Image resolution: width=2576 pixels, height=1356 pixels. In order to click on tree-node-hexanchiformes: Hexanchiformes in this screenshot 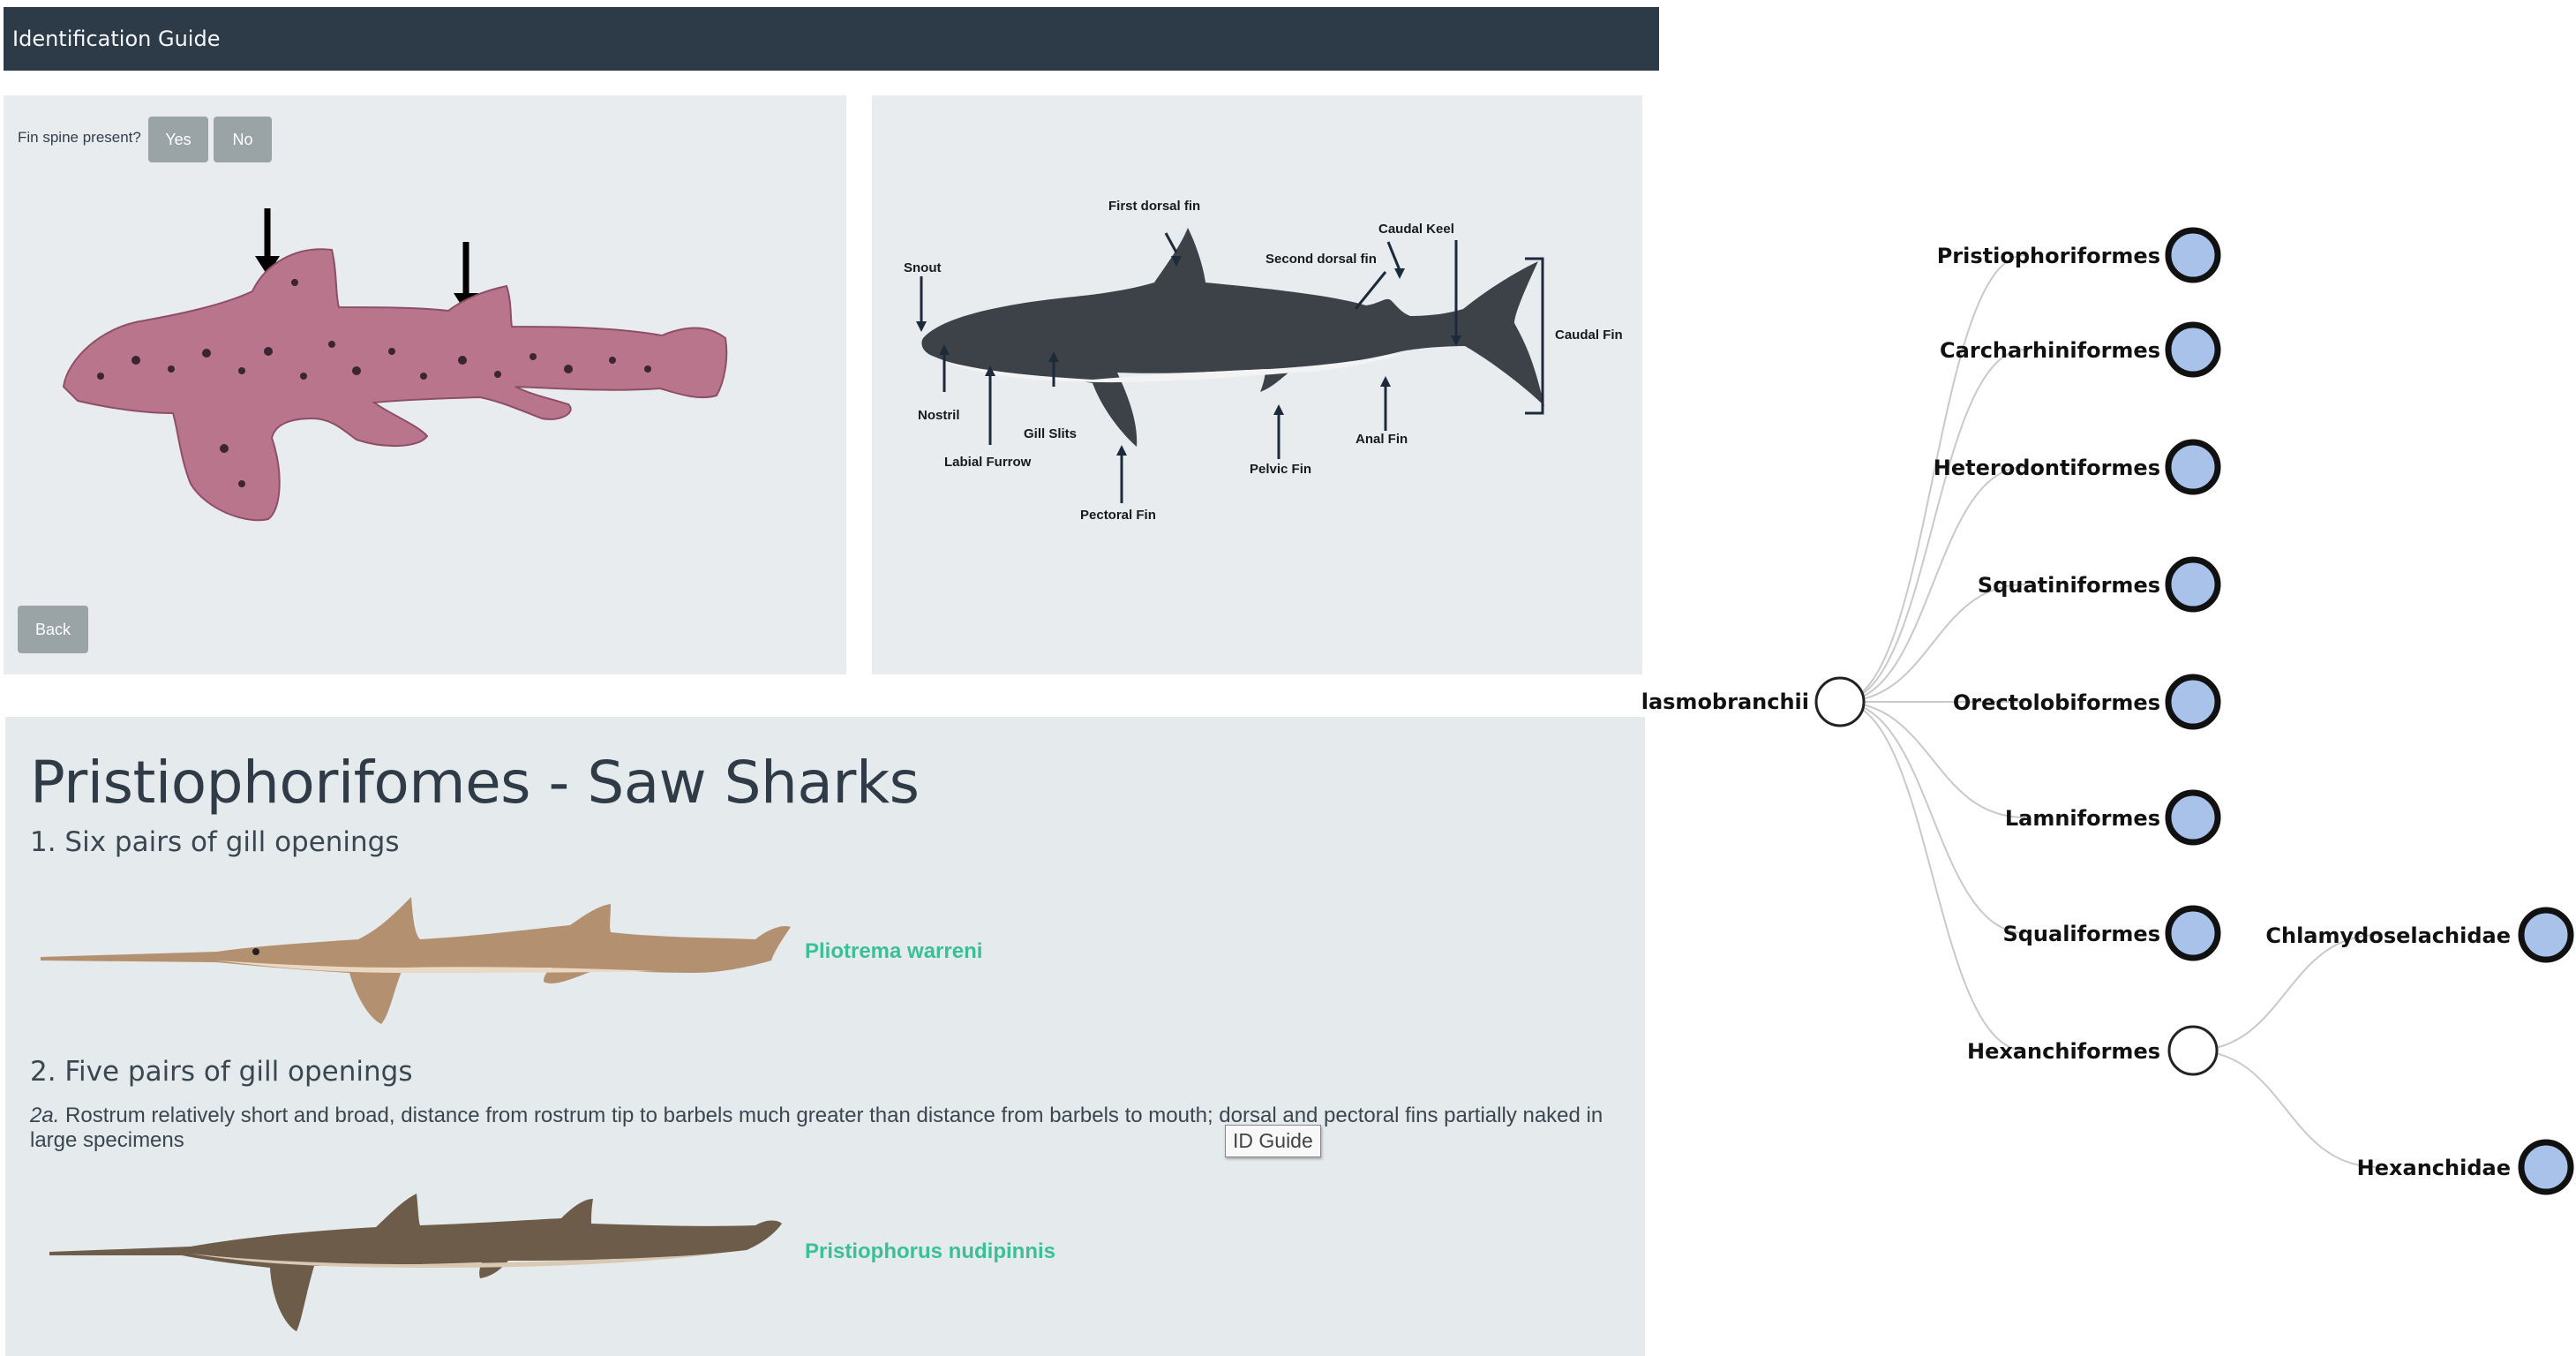, I will do `click(2093, 1050)`.